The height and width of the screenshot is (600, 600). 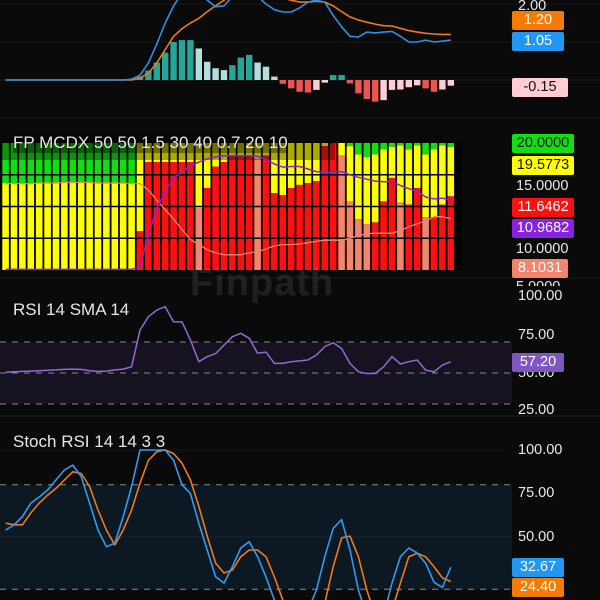 I want to click on stoch-axis-label-75: 75.00, so click(x=536, y=493).